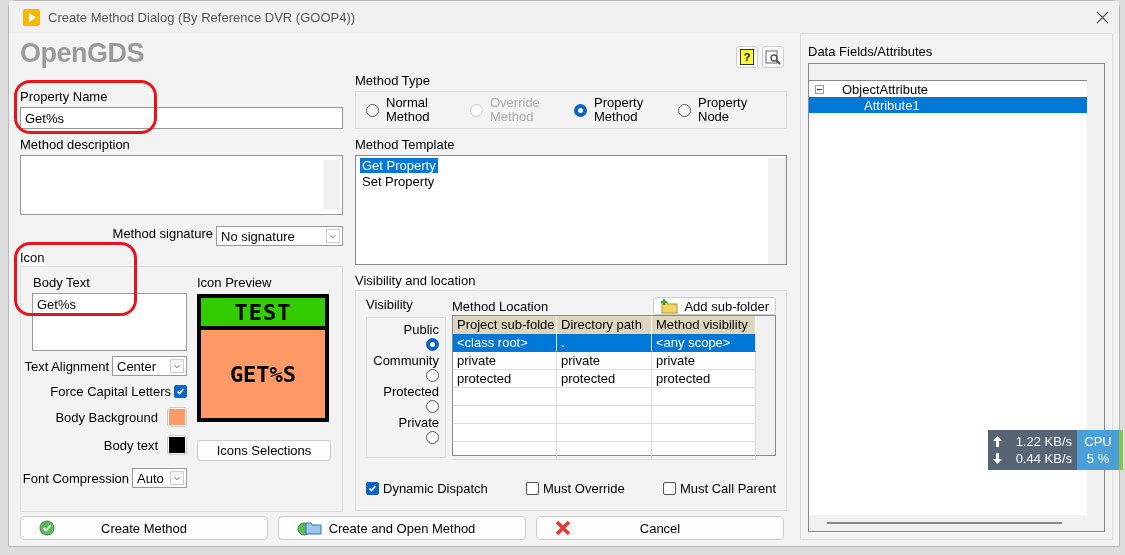  I want to click on list-item: Get Property, so click(399, 165).